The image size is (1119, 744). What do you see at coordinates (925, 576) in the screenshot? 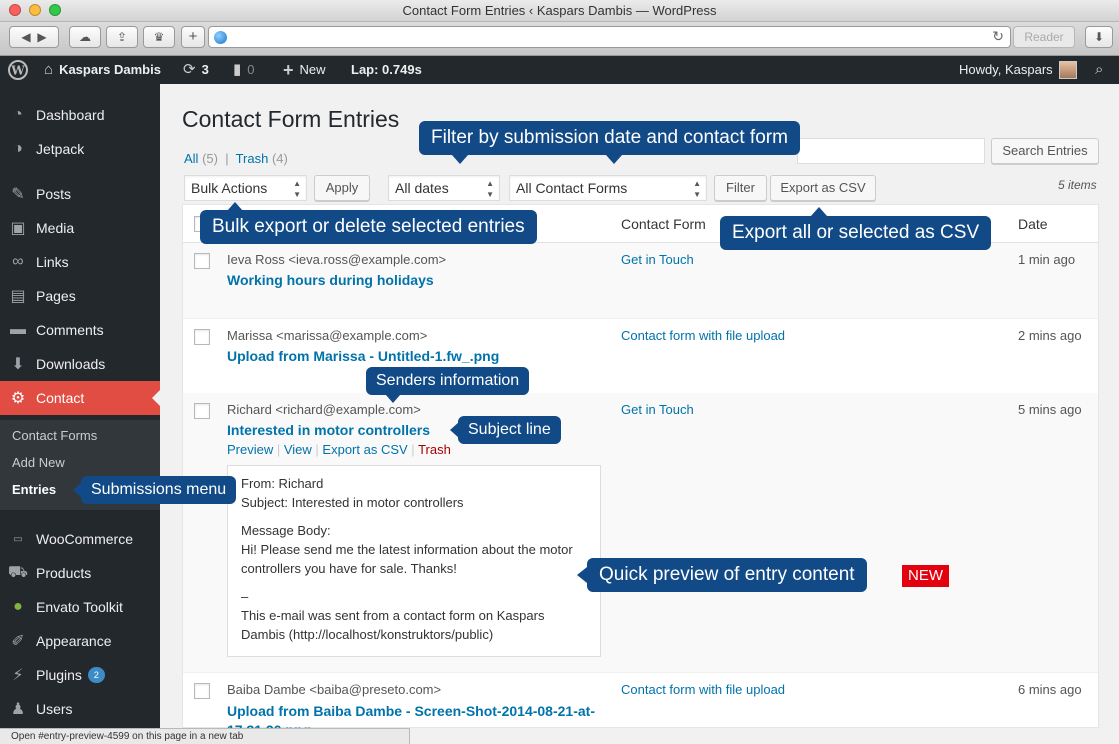
I see `new-badge: NEW` at bounding box center [925, 576].